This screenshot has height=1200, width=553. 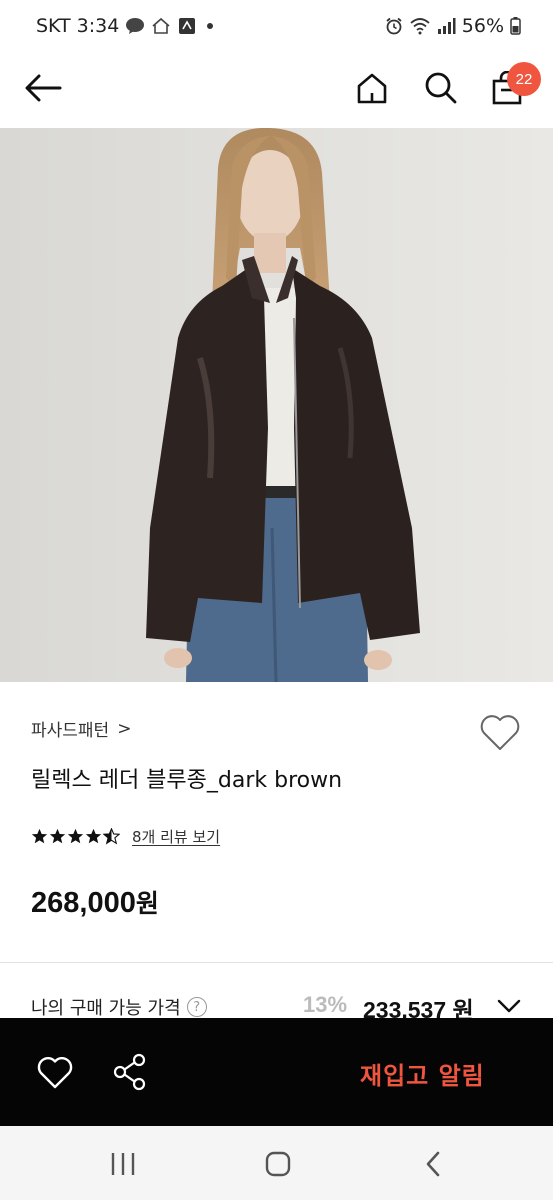 What do you see at coordinates (196, 1007) in the screenshot?
I see `help-icon: ?` at bounding box center [196, 1007].